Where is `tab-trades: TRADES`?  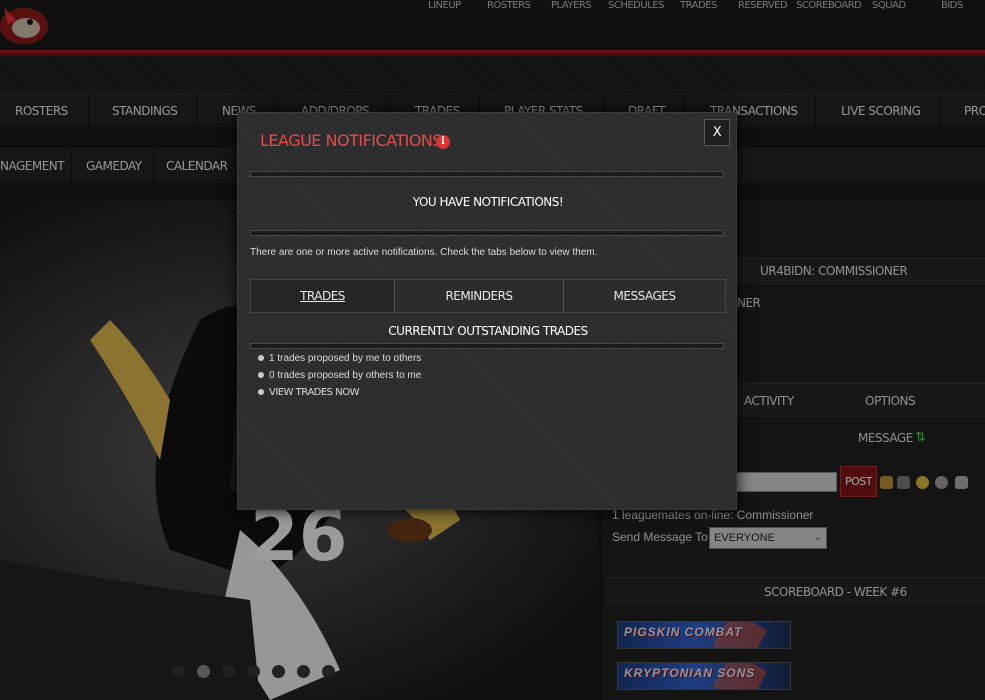 tab-trades: TRADES is located at coordinates (323, 296).